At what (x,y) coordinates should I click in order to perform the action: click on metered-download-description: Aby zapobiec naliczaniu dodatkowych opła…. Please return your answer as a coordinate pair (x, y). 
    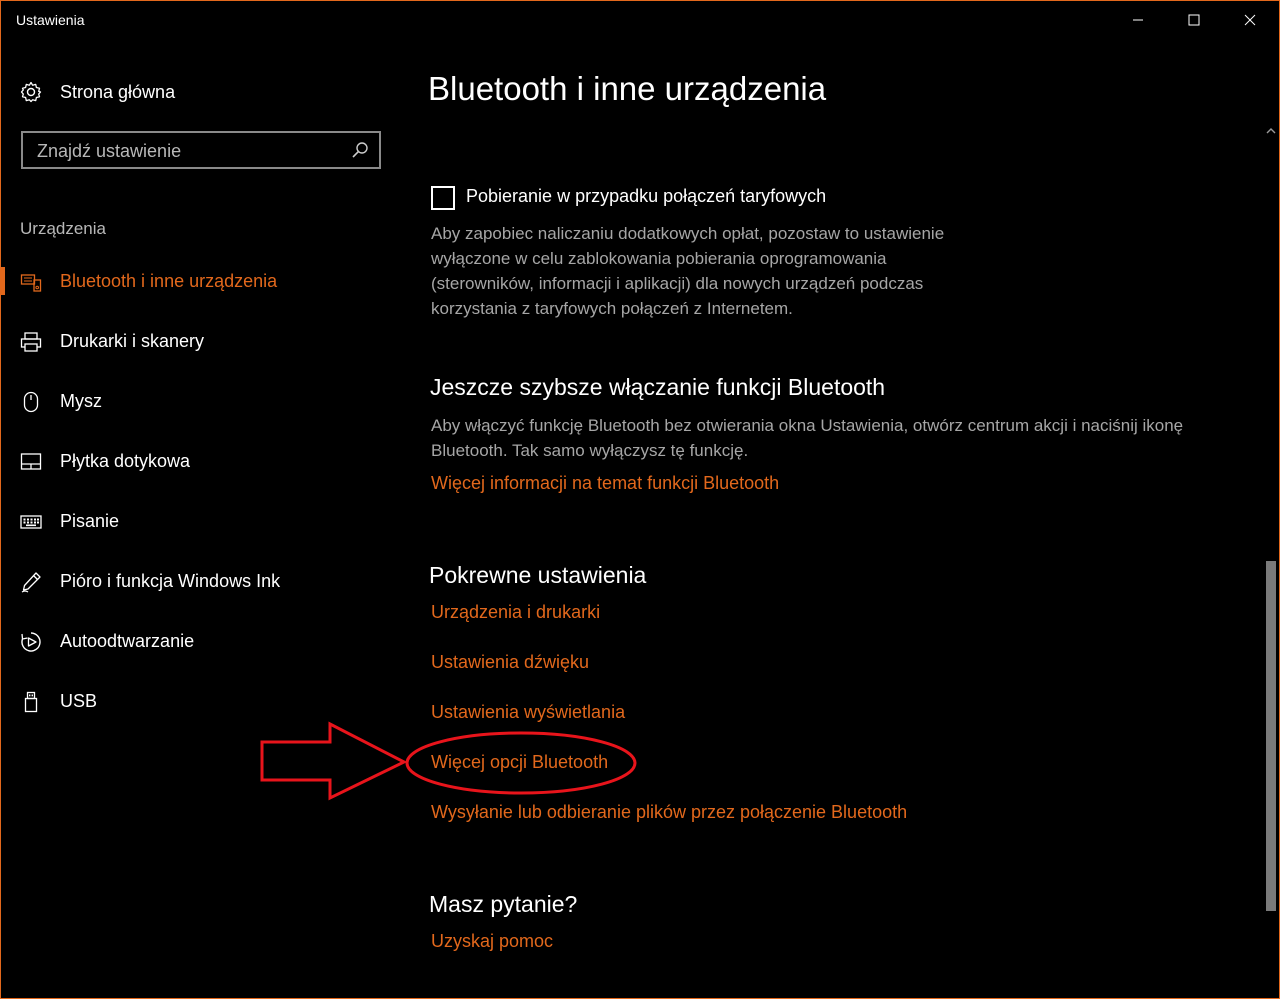
    Looking at the image, I should click on (688, 271).